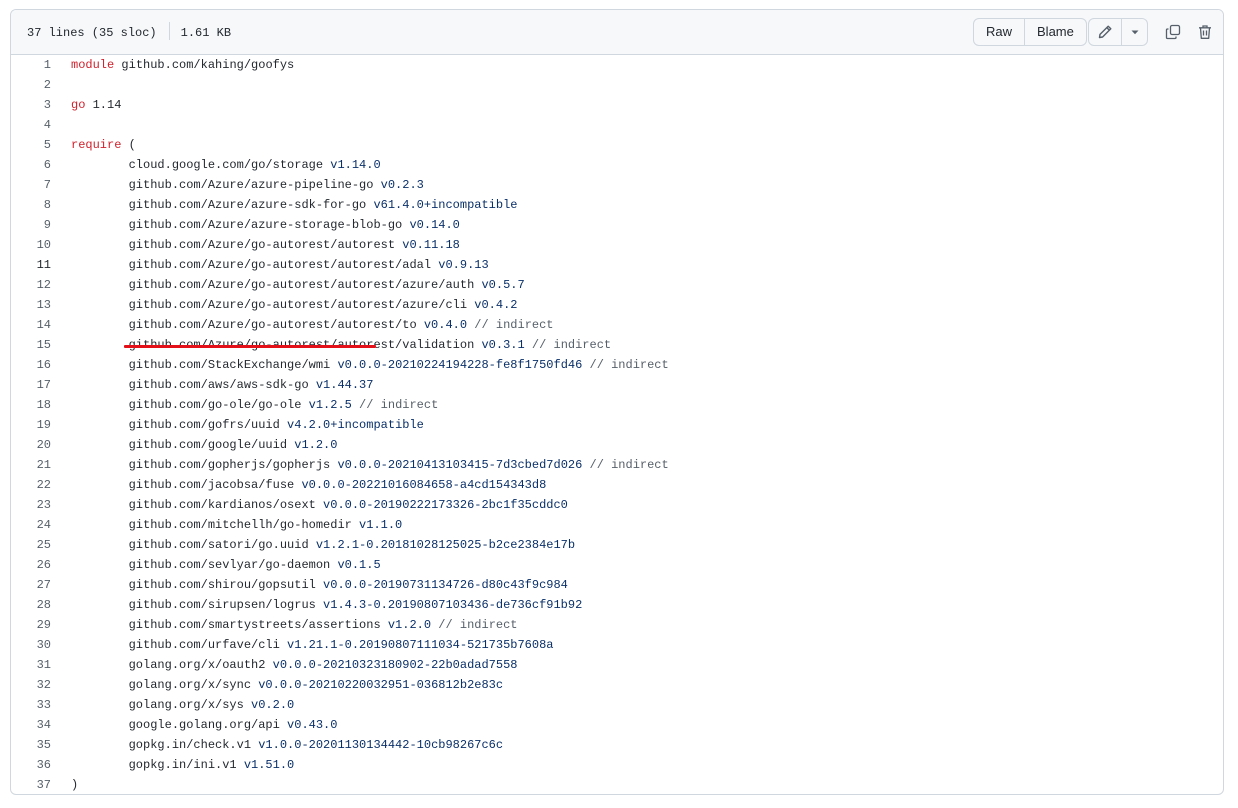  I want to click on line-number: 26, so click(31, 565).